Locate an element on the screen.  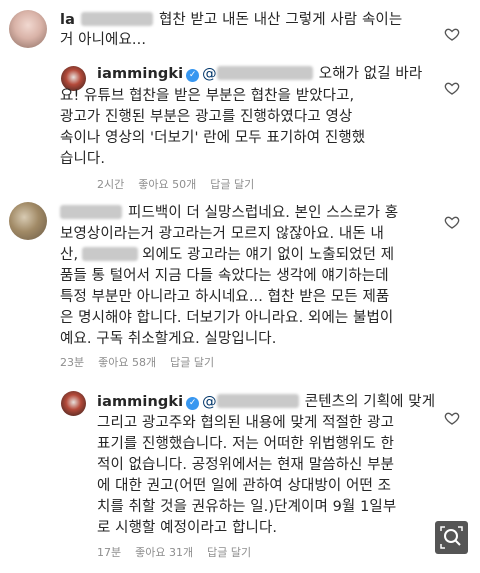
comment-2-line-2: 요! 유튜브 협찬을 받은 부분은 협찬을 받았다고, is located at coordinates (207, 96).